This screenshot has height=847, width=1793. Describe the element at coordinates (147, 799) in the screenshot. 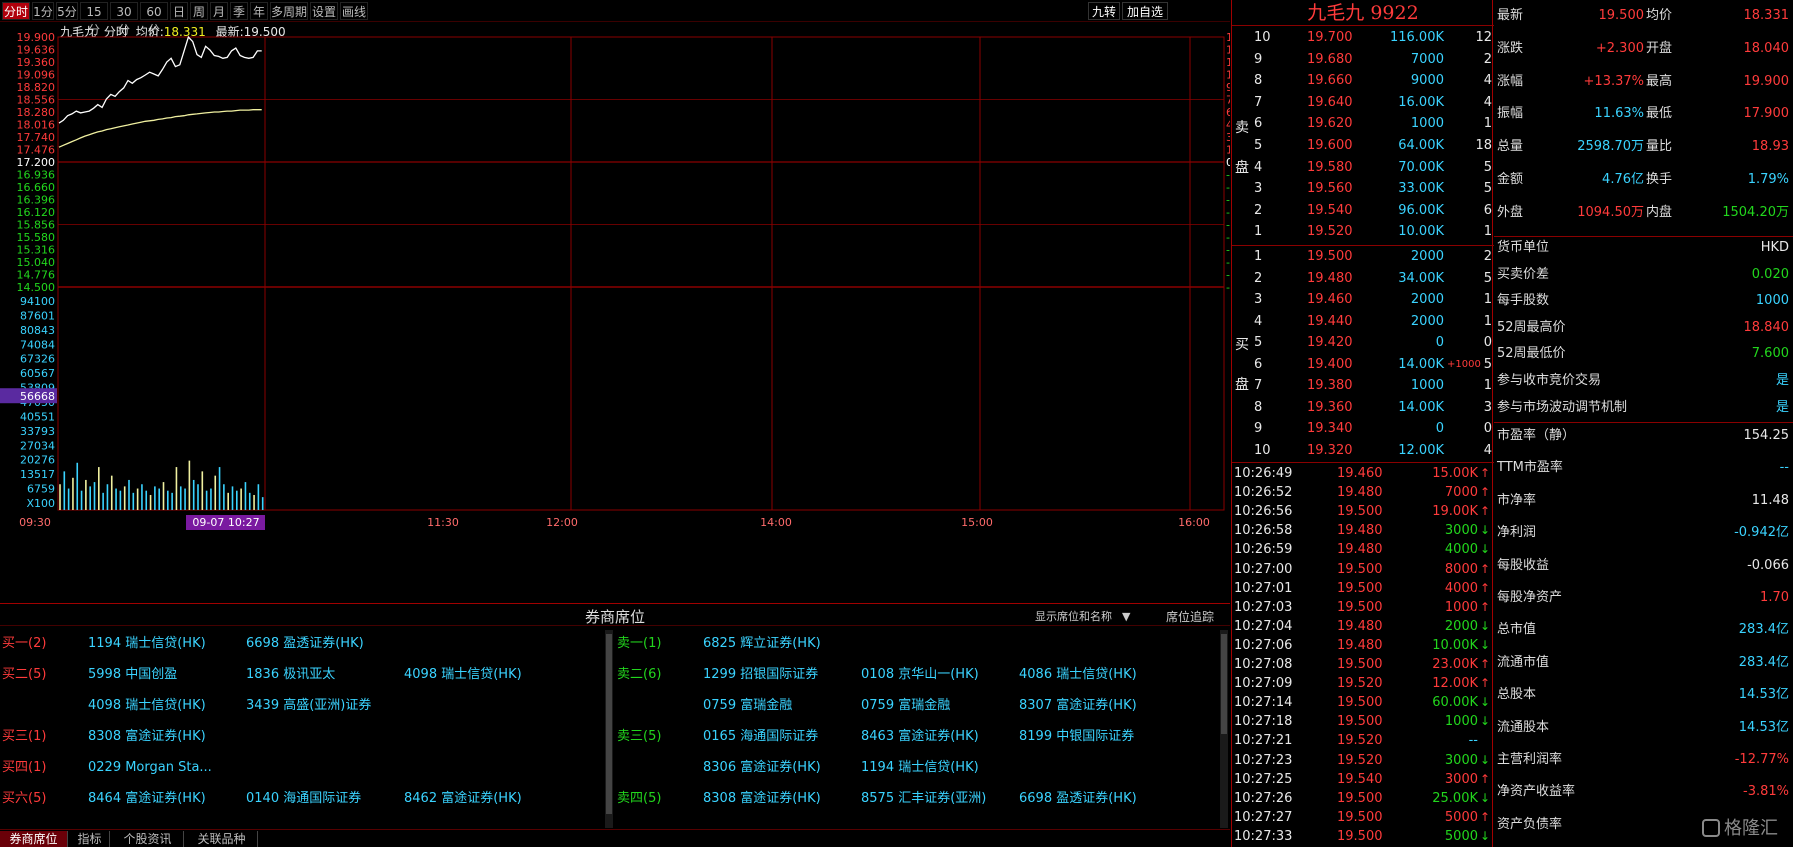

I see `broker-seat: 8464 富途证券(HK)` at that location.